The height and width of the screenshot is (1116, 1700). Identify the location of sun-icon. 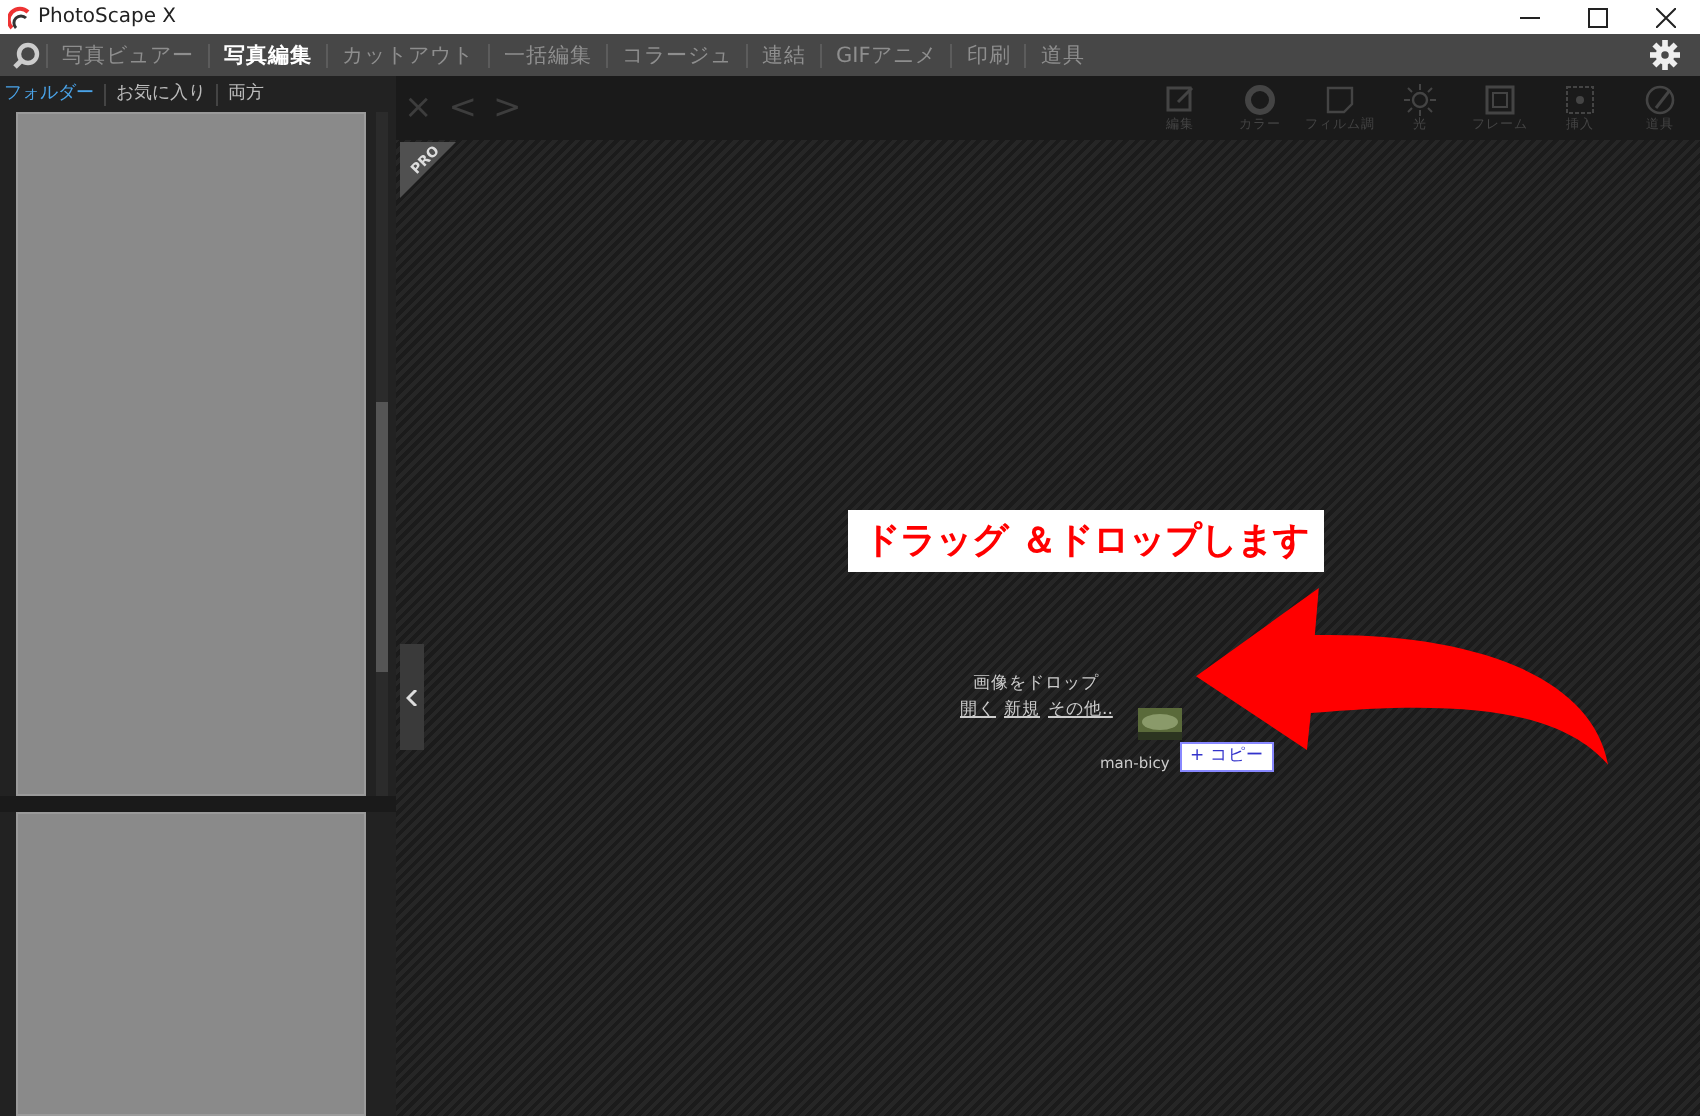
(1420, 100).